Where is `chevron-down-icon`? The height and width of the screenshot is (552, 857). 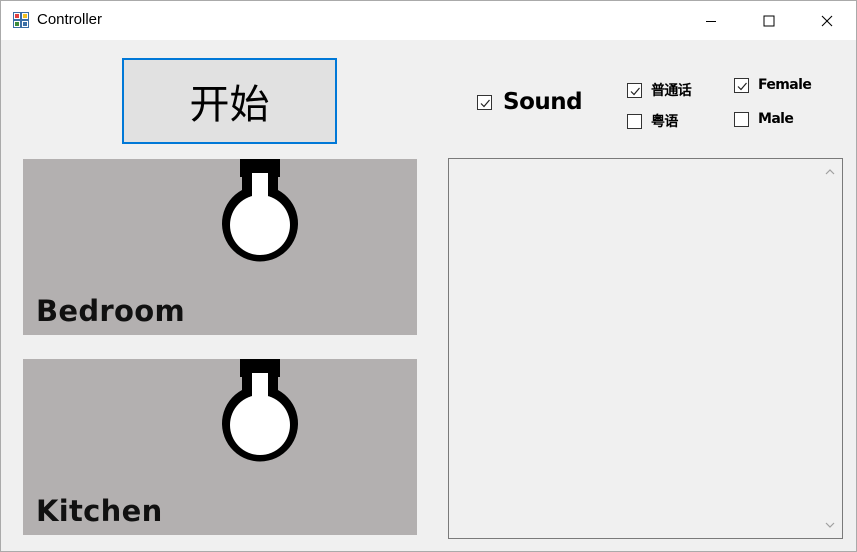
chevron-down-icon is located at coordinates (830, 525).